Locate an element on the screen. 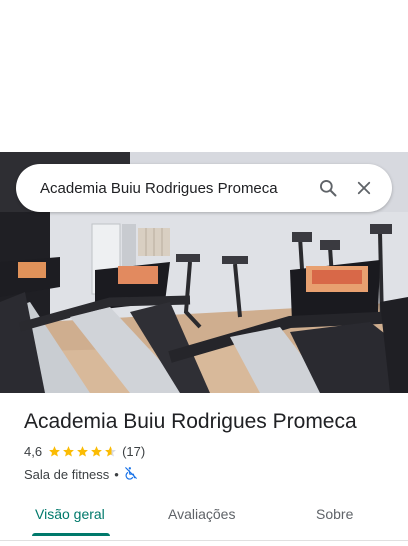 This screenshot has width=408, height=546. wheelchair-crossed-icon is located at coordinates (131, 474).